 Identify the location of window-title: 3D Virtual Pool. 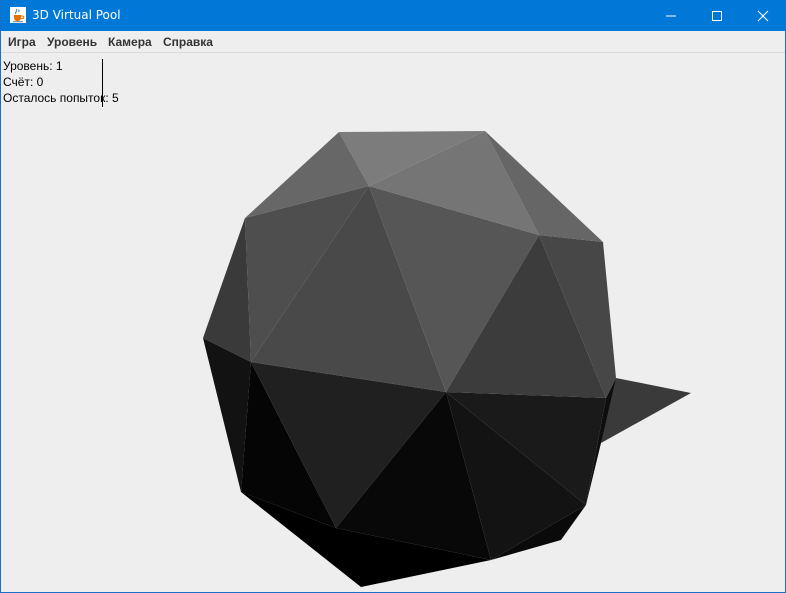
(76, 15).